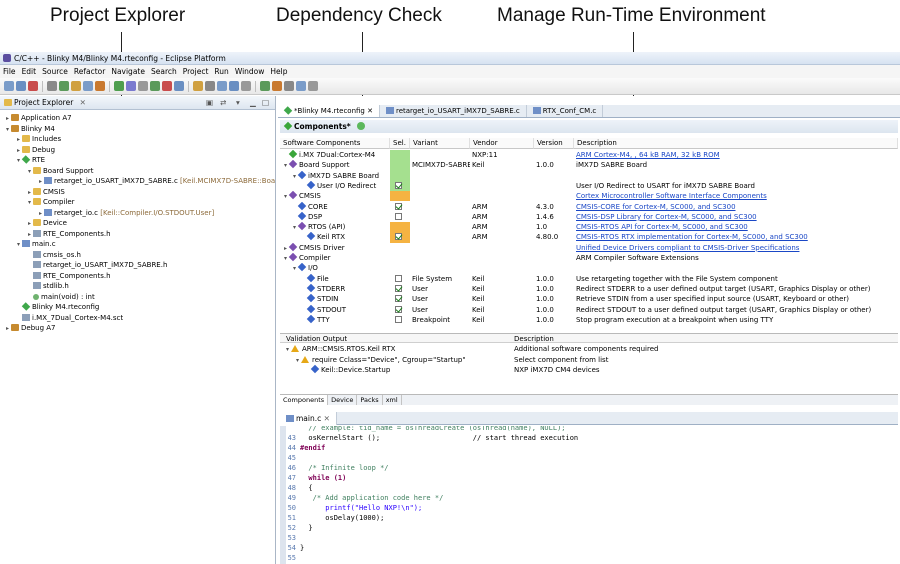  I want to click on menu-item-refactor: Refactor, so click(89, 71).